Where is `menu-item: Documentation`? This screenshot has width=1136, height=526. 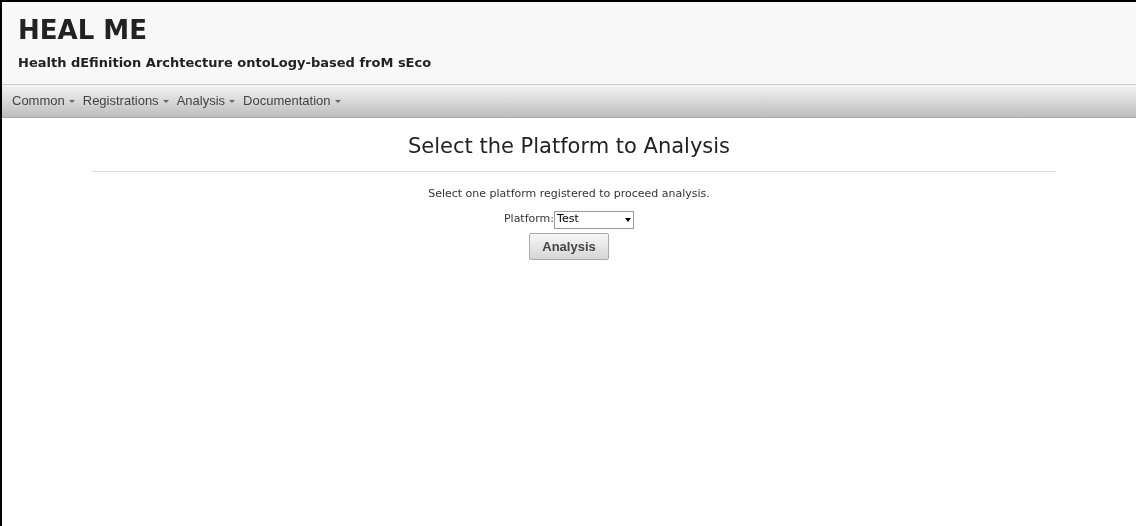
menu-item: Documentation is located at coordinates (292, 101).